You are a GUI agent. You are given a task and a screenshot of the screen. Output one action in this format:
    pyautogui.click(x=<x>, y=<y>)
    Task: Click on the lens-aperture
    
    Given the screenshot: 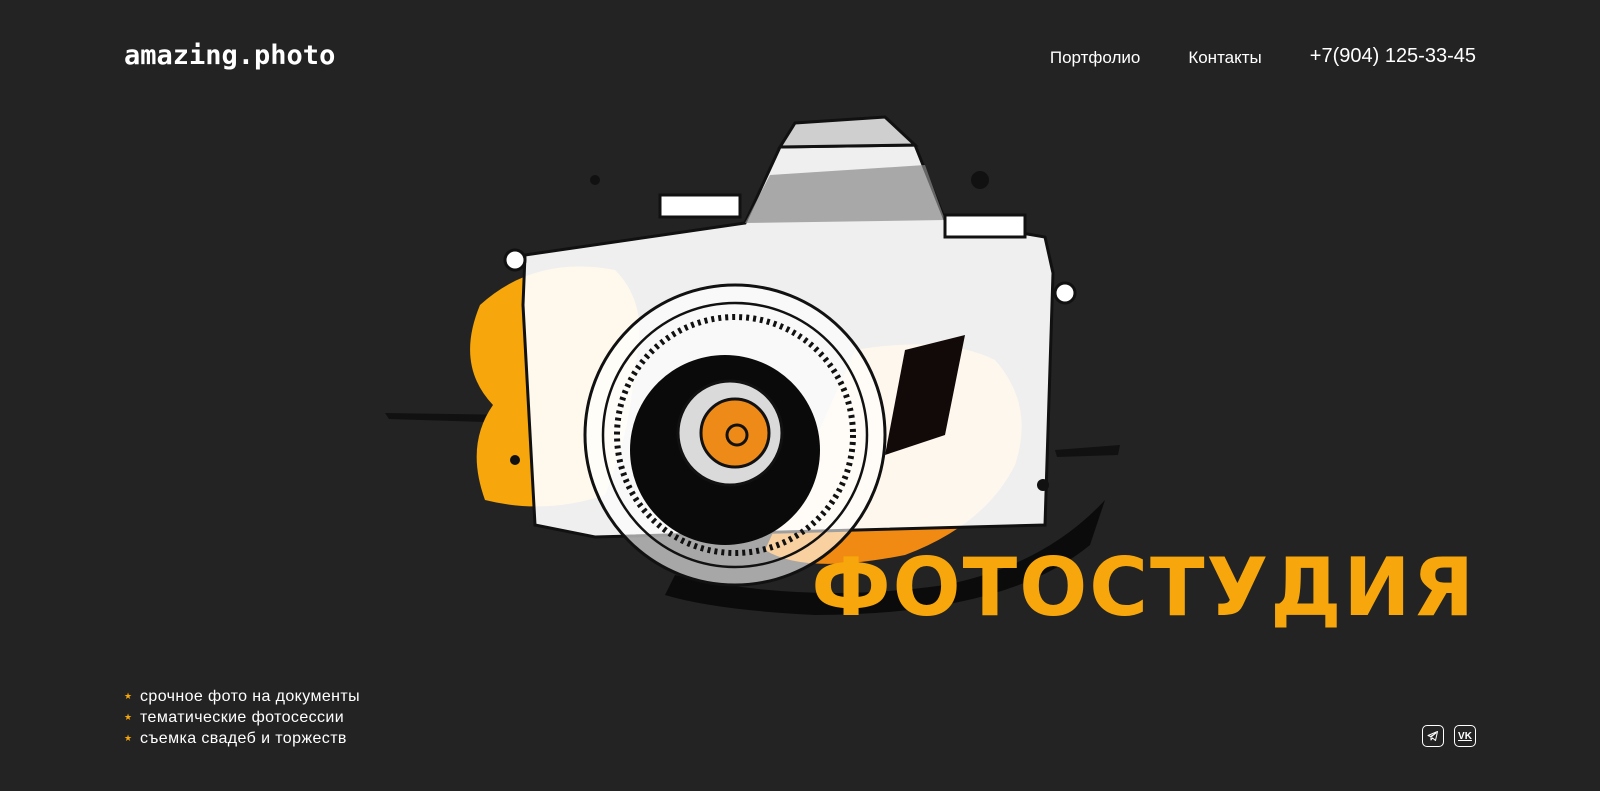 What is the action you would take?
    pyautogui.click(x=735, y=433)
    